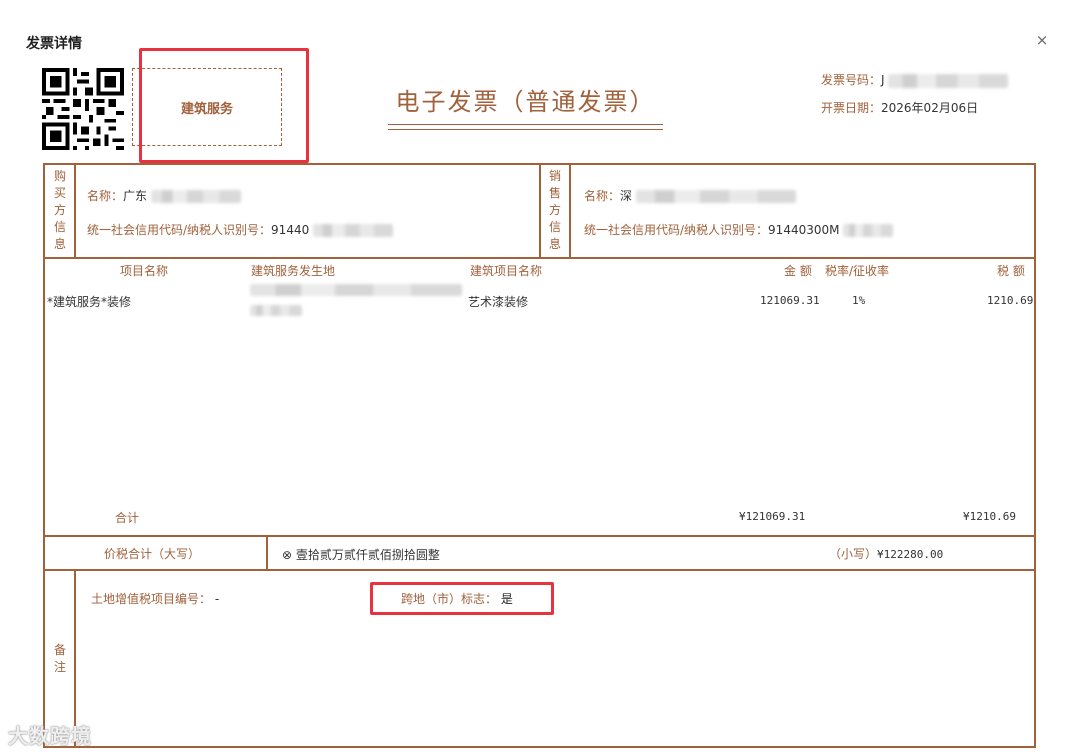  Describe the element at coordinates (798, 271) in the screenshot. I see `col-header-amount: 金 额` at that location.